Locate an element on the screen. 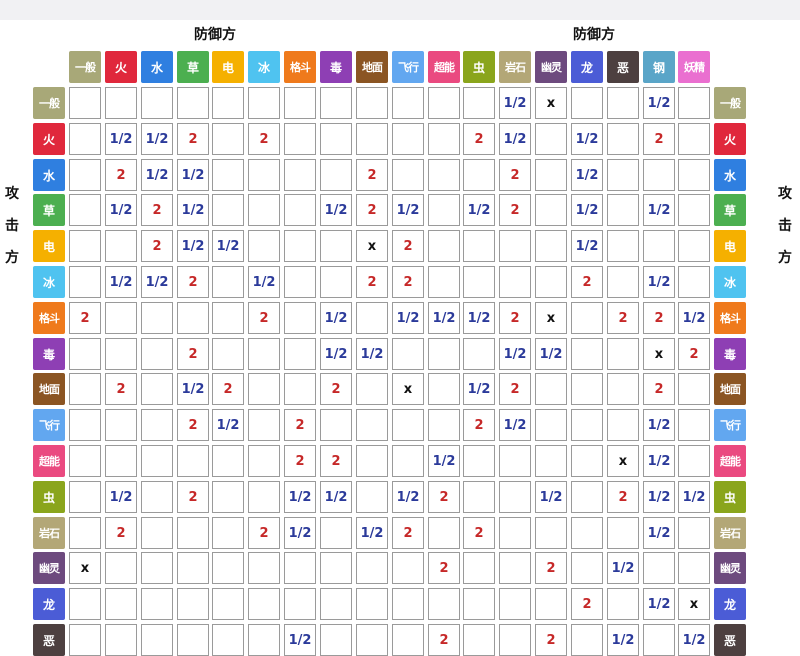  col-header-type: 岩石 is located at coordinates (515, 67).